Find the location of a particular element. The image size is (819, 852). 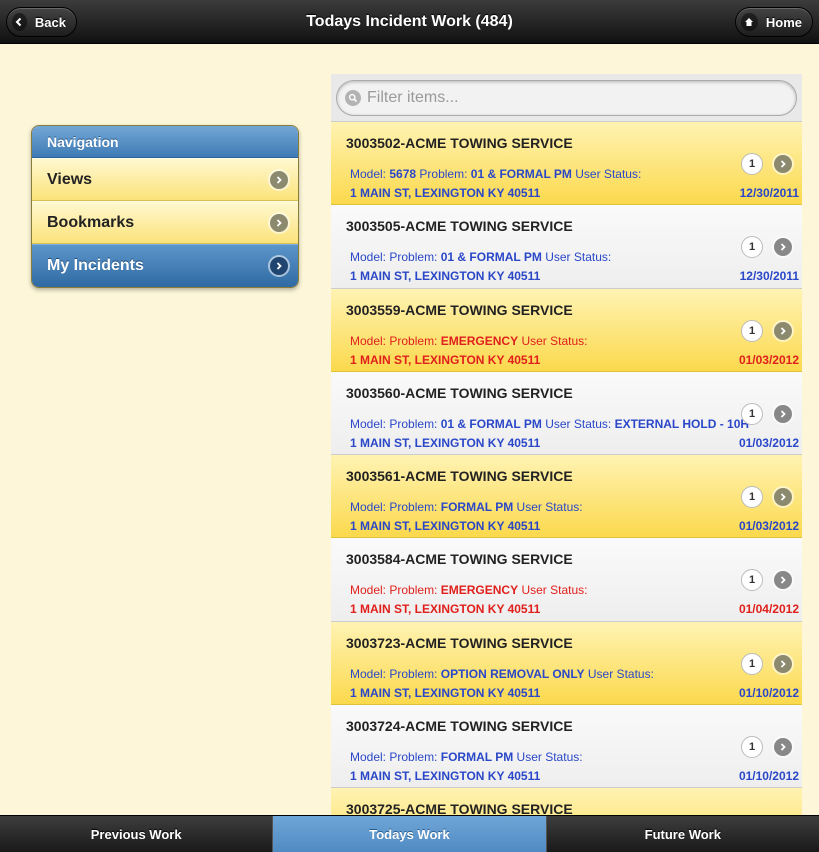

back-arrow-icon is located at coordinates (19, 22).